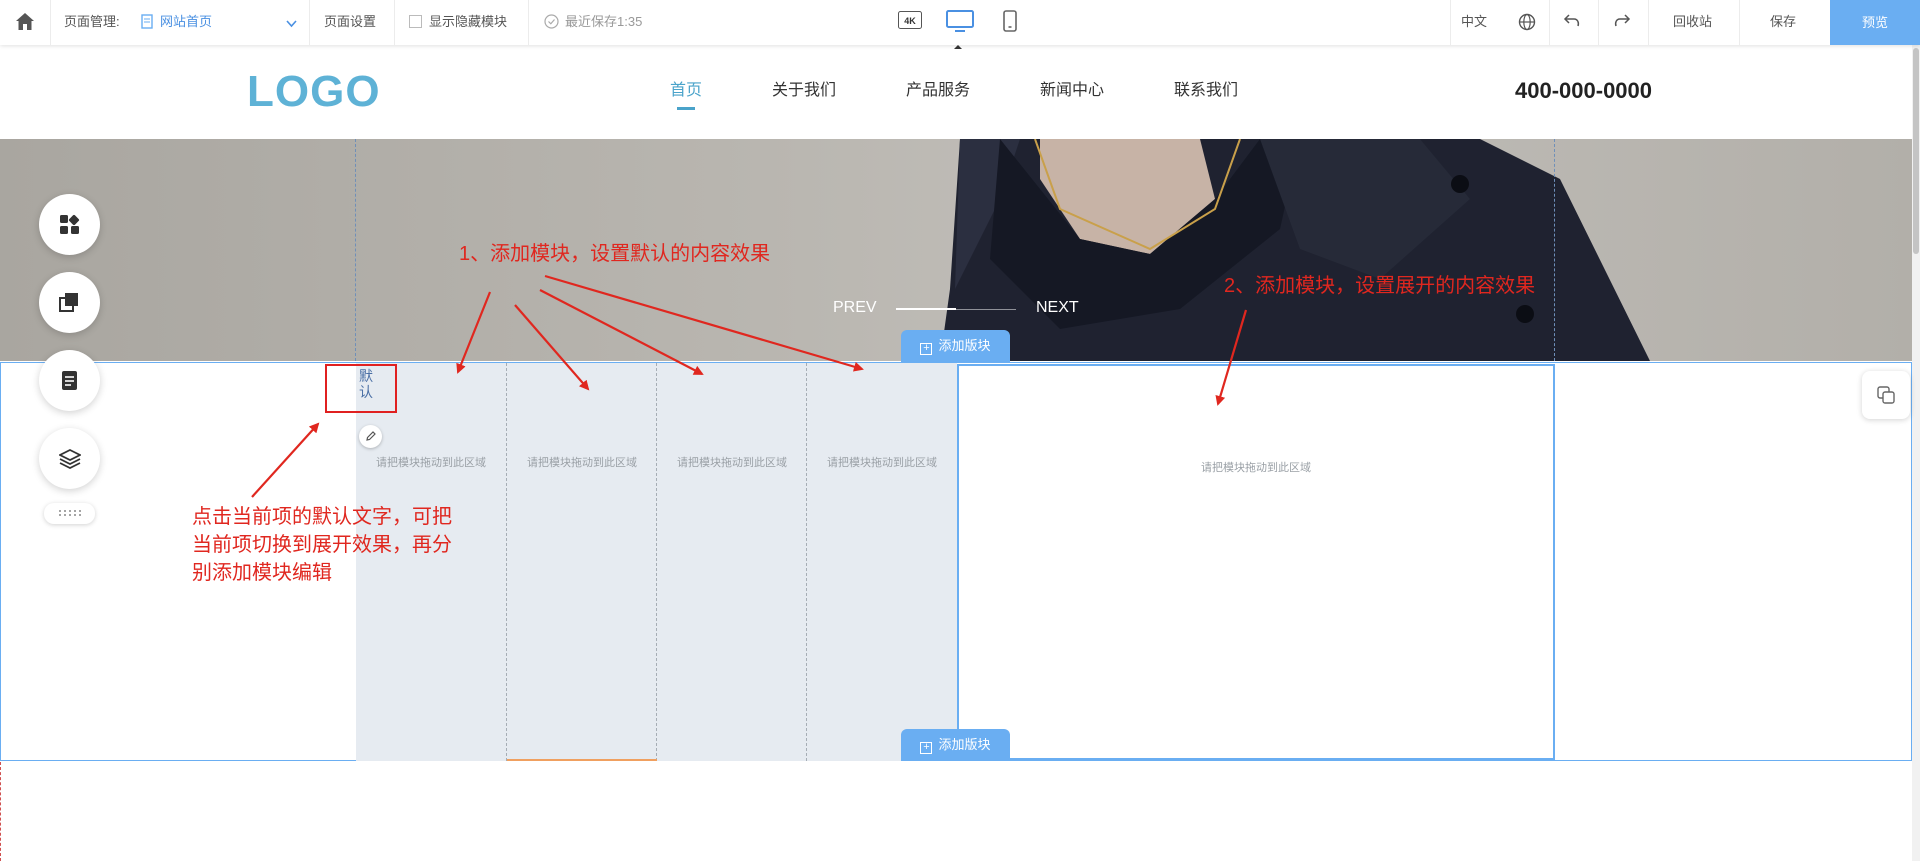 The width and height of the screenshot is (1920, 861). I want to click on annotation-step-2: 2、添加模块，设置展开的内容效果, so click(1380, 286).